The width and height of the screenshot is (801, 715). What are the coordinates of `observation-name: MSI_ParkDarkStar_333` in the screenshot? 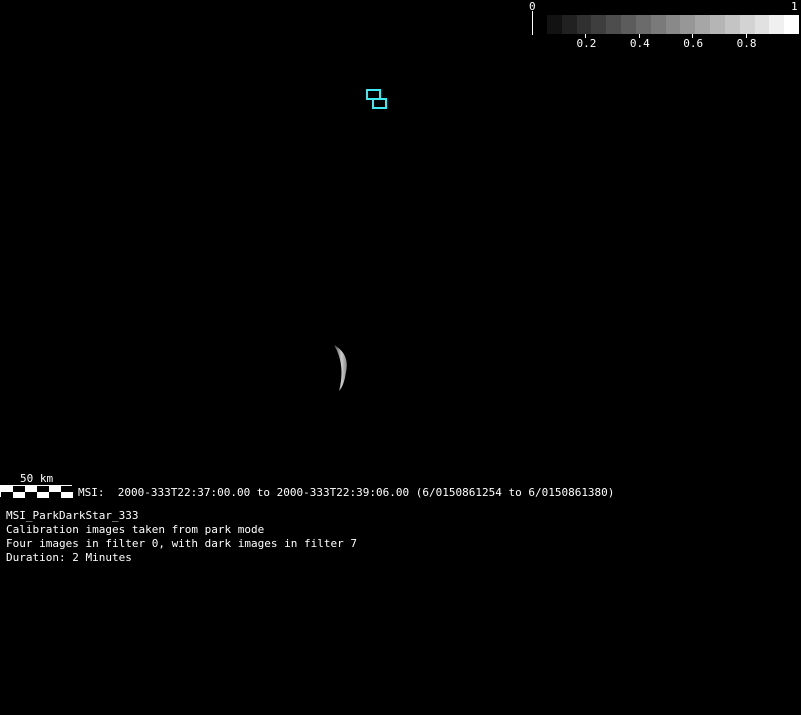 It's located at (72, 515).